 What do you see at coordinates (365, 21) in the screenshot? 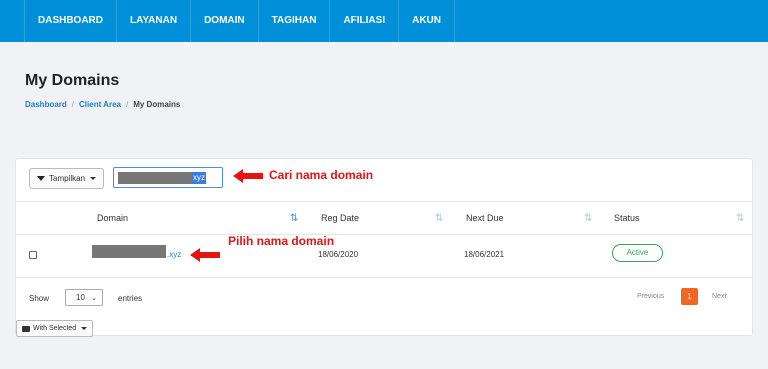
I see `nav-item-afiliasi: AFILIASI` at bounding box center [365, 21].